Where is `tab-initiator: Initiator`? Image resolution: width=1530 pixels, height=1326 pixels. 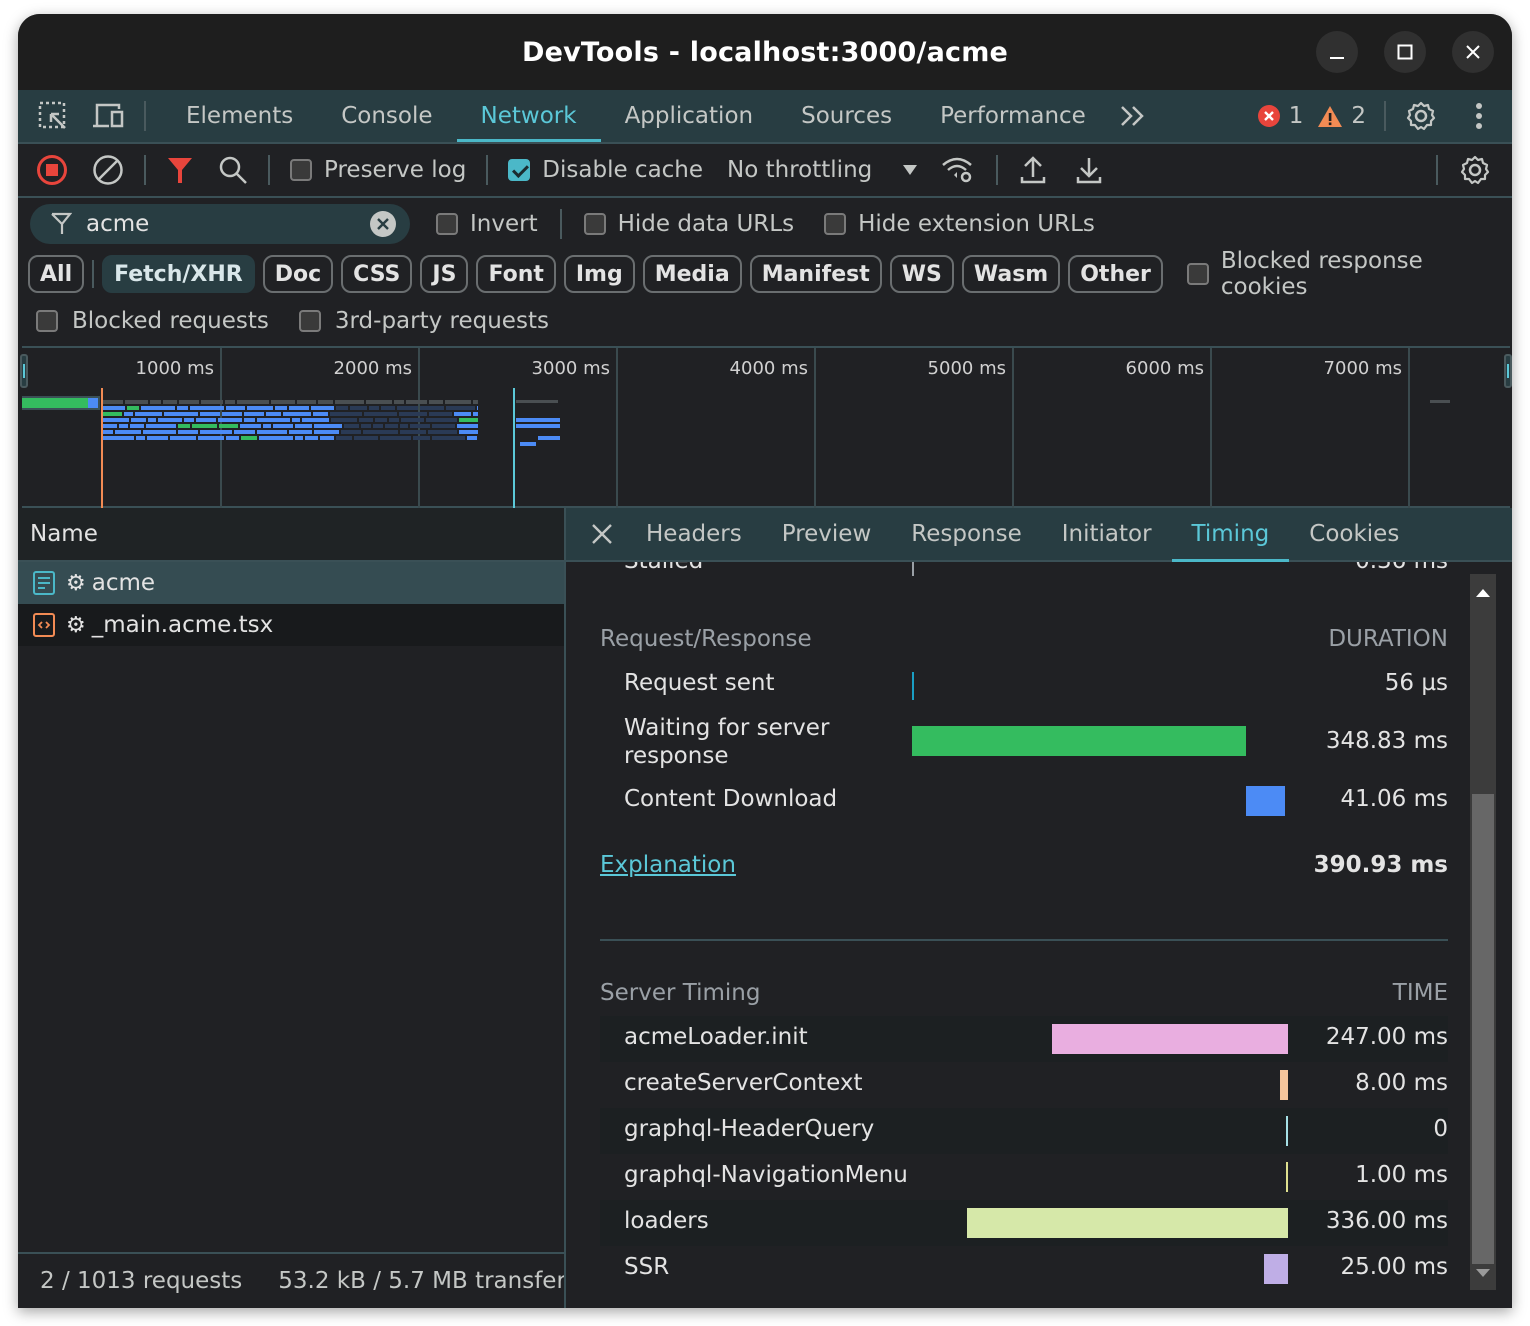
tab-initiator: Initiator is located at coordinates (1107, 534).